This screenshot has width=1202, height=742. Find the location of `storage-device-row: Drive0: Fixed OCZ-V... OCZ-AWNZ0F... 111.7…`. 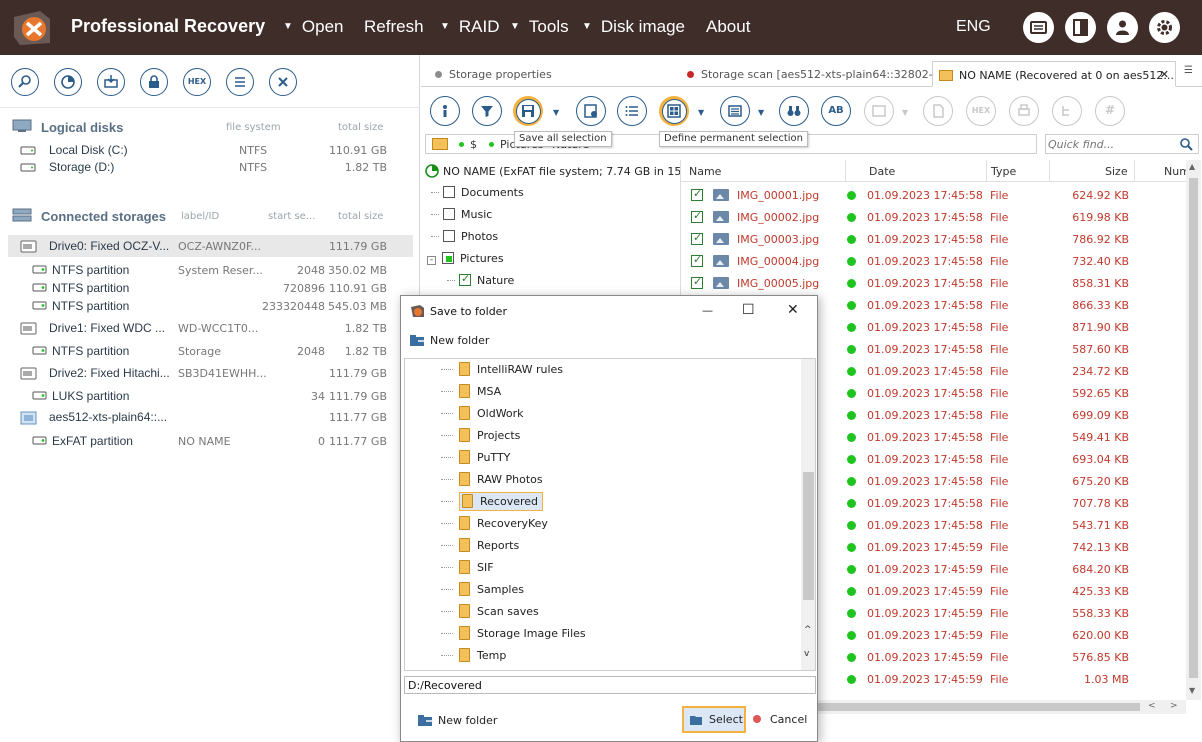

storage-device-row: Drive0: Fixed OCZ-V... OCZ-AWNZ0F... 111.7… is located at coordinates (210, 246).